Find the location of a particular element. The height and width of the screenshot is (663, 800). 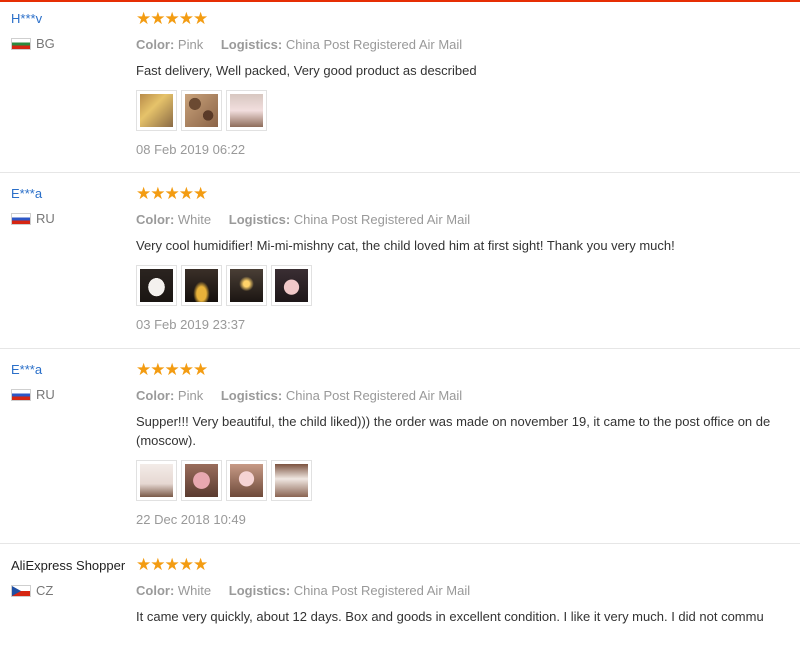

flag-bg-icon is located at coordinates (21, 43).